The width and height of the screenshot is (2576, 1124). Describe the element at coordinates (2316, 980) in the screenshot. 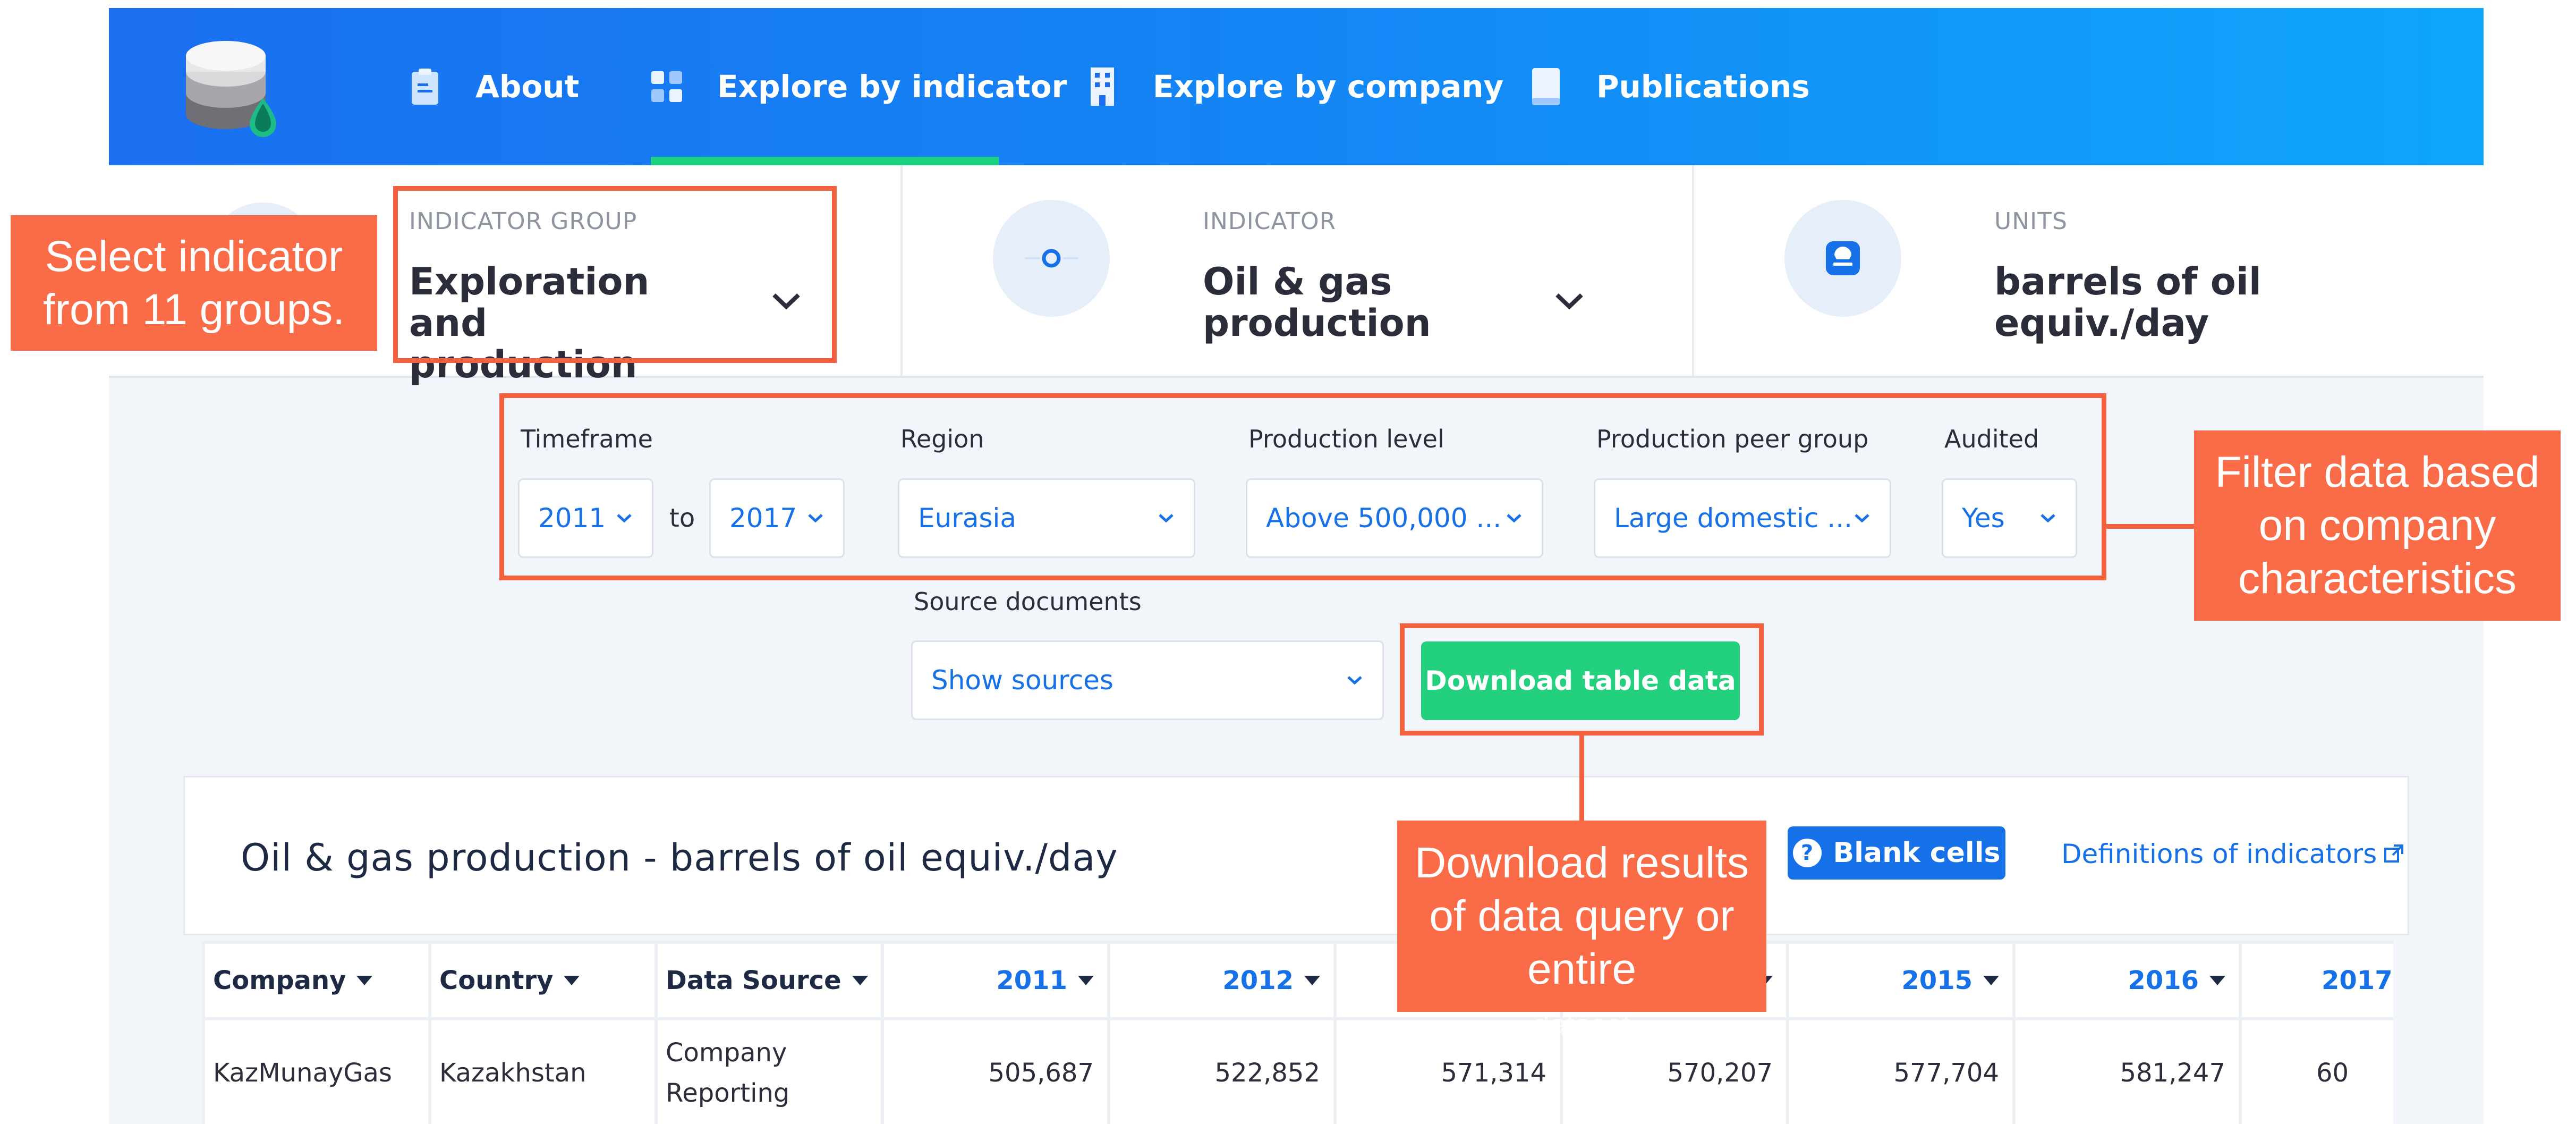

I see `column-header-2017: 2017` at that location.